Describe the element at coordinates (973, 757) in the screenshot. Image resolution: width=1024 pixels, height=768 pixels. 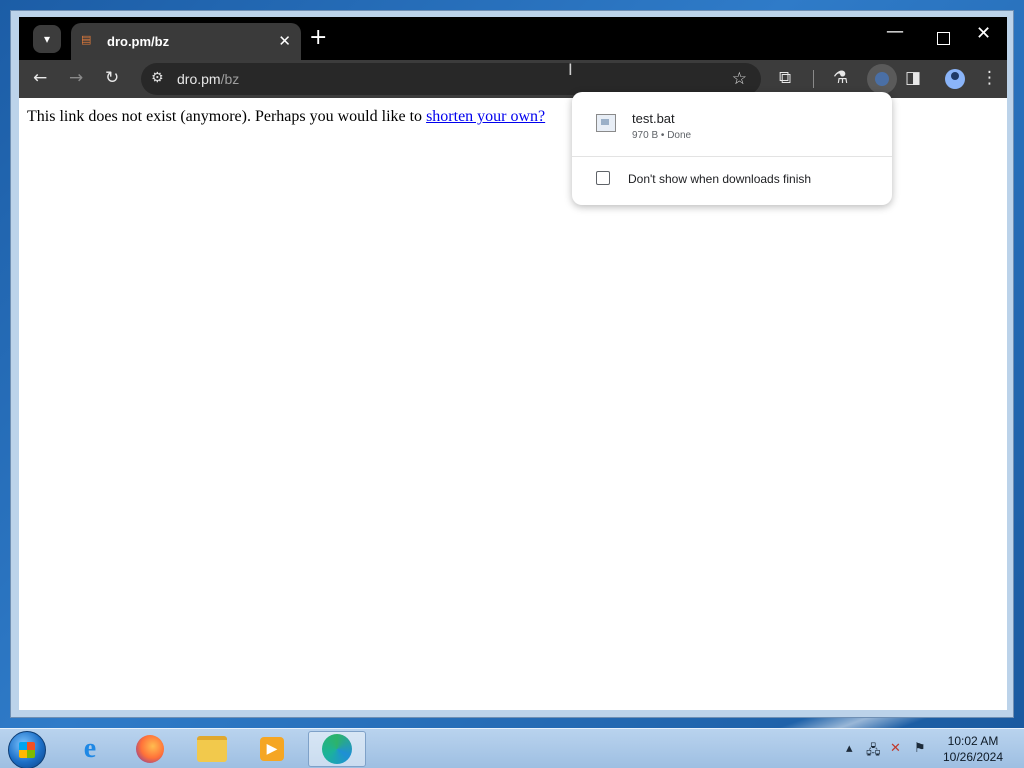
I see `clock-date: 10/26/2024` at that location.